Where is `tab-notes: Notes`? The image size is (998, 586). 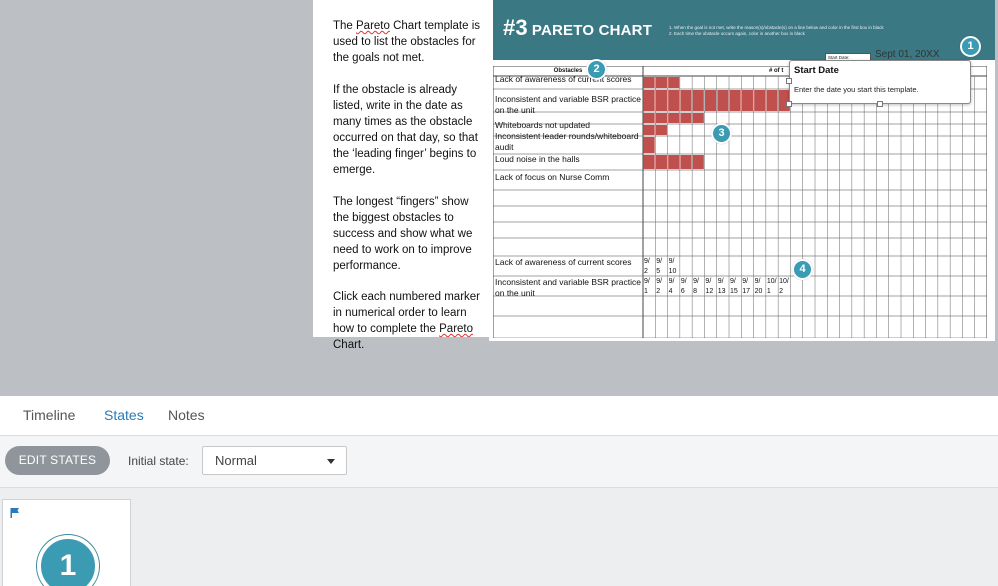
tab-notes: Notes is located at coordinates (186, 415).